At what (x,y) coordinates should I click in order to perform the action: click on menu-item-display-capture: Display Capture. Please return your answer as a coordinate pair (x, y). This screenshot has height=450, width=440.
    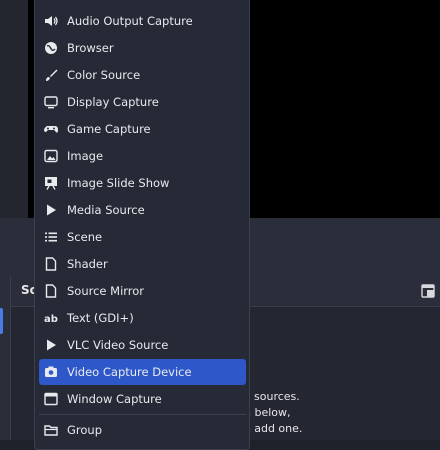
    Looking at the image, I should click on (142, 102).